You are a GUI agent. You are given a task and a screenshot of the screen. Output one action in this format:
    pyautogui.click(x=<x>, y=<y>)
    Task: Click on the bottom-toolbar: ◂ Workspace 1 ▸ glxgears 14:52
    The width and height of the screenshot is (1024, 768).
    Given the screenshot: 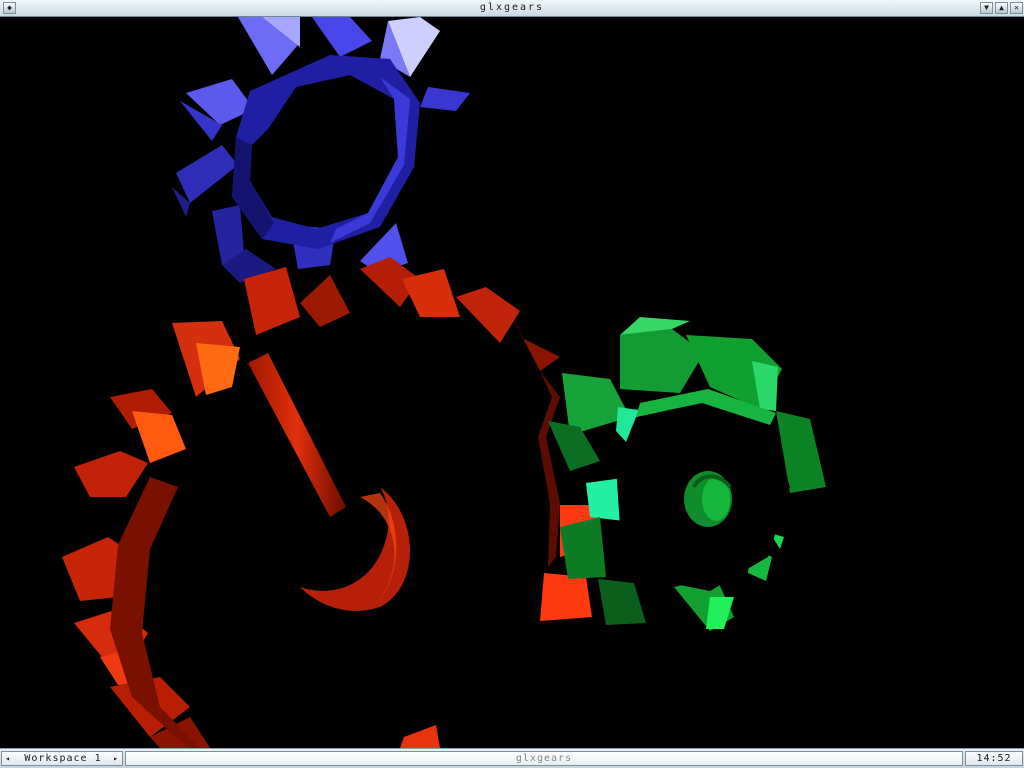 What is the action you would take?
    pyautogui.click(x=512, y=758)
    